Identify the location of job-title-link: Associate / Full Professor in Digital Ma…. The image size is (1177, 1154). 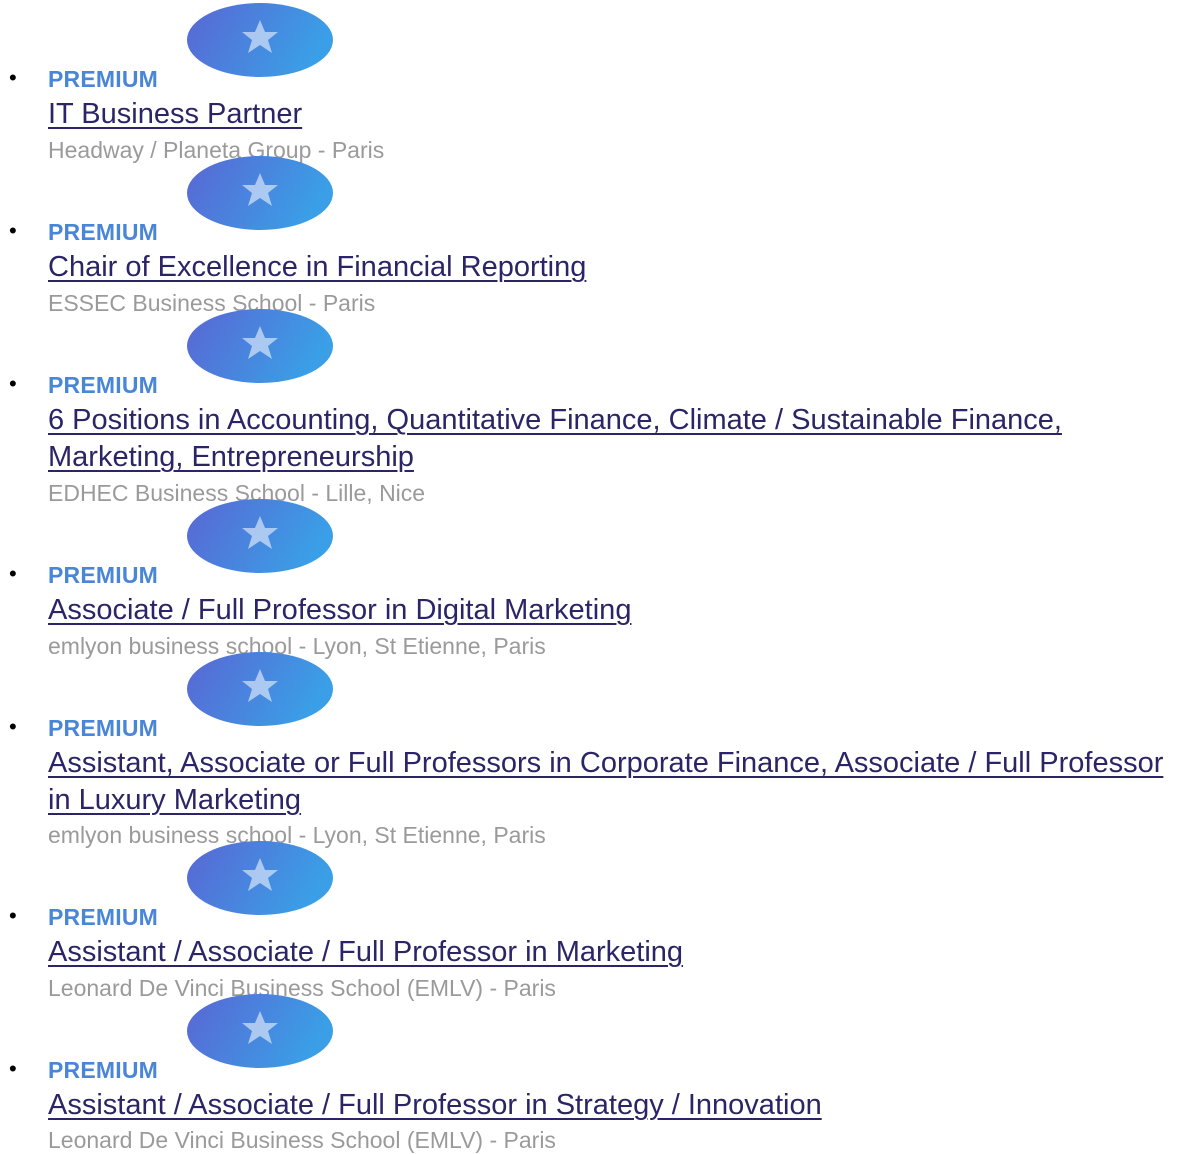
(339, 610).